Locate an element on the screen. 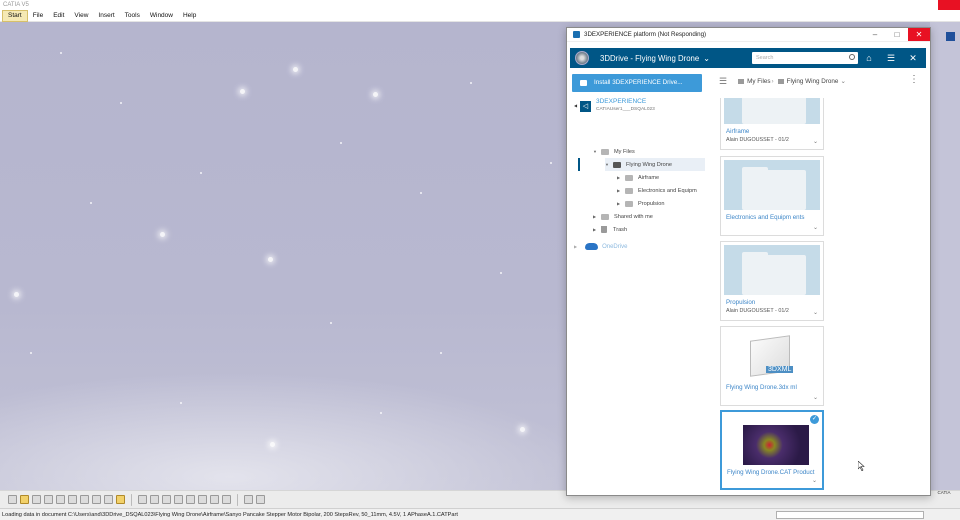 The height and width of the screenshot is (520, 960). caret-right-icon: ▶ is located at coordinates (576, 246).